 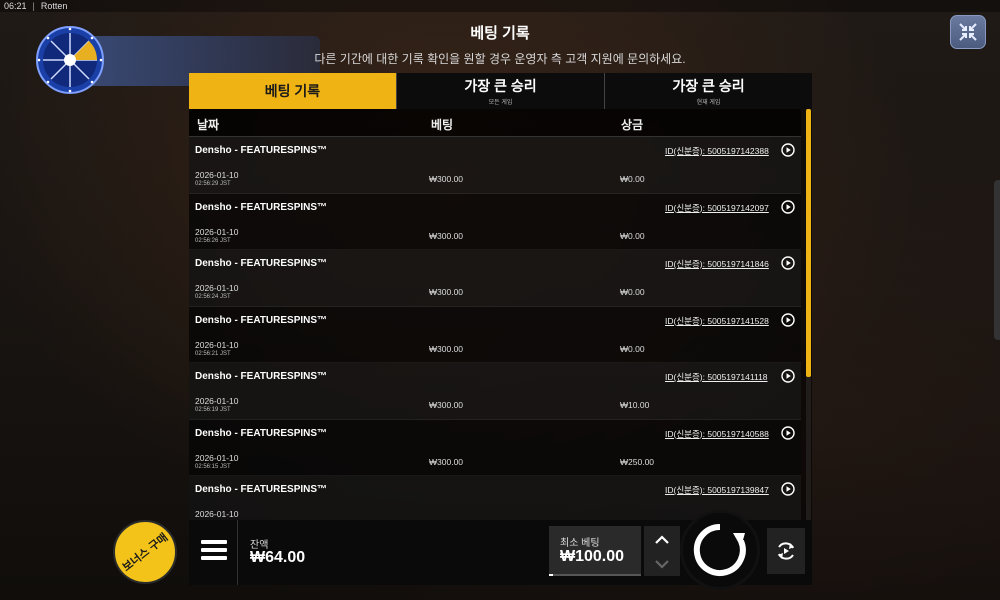 I want to click on history-tabs: 베팅 기록 가장 큰 승리 모든 게임 가장 큰 승리 현재 게임, so click(x=500, y=91).